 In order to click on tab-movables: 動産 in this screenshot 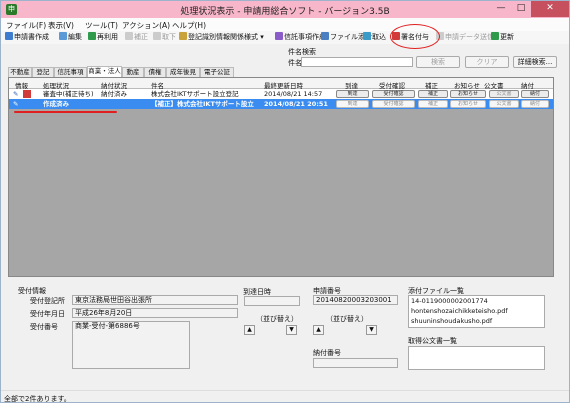, I will do `click(133, 72)`.